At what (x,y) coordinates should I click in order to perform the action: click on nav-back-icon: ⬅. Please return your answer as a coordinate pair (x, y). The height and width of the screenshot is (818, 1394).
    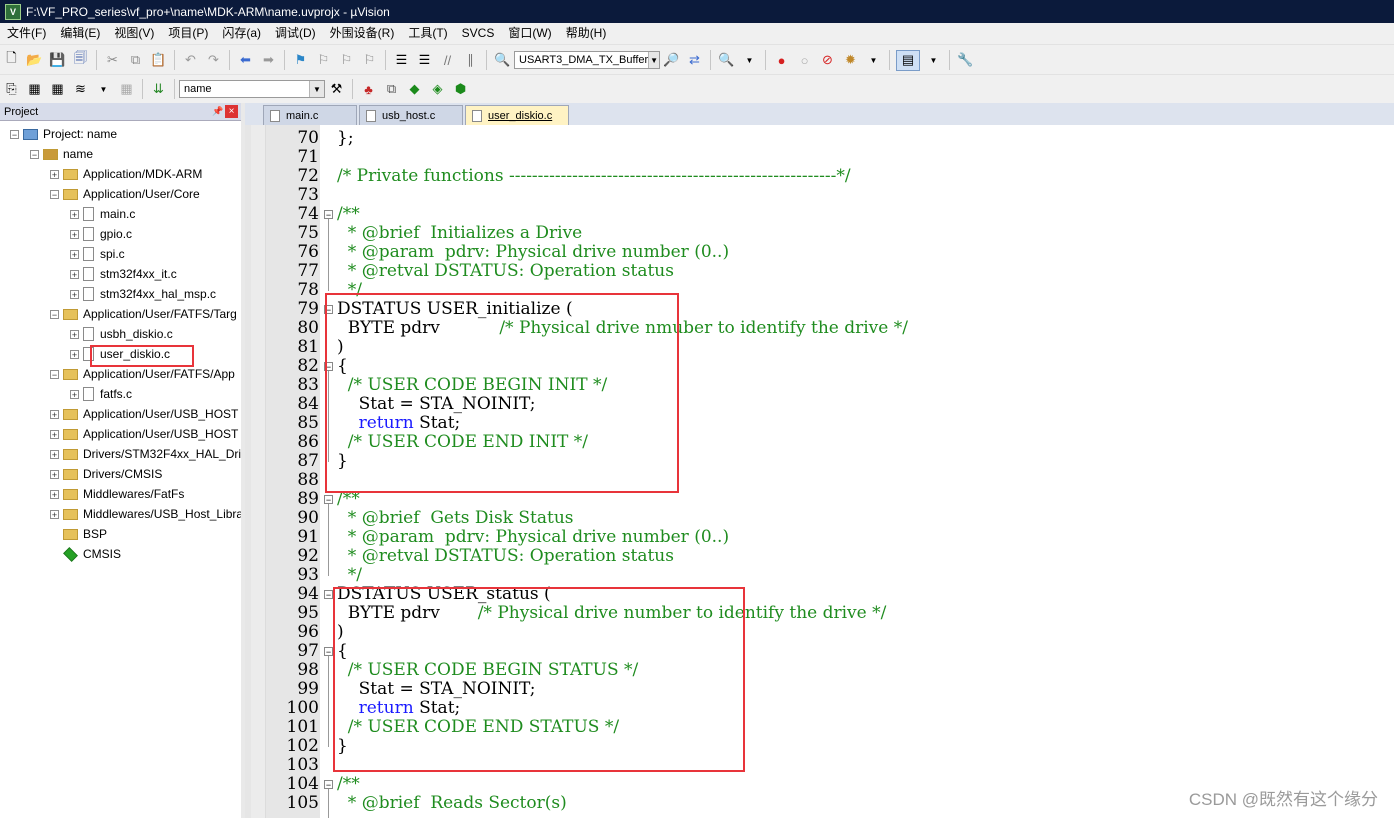
    Looking at the image, I should click on (245, 60).